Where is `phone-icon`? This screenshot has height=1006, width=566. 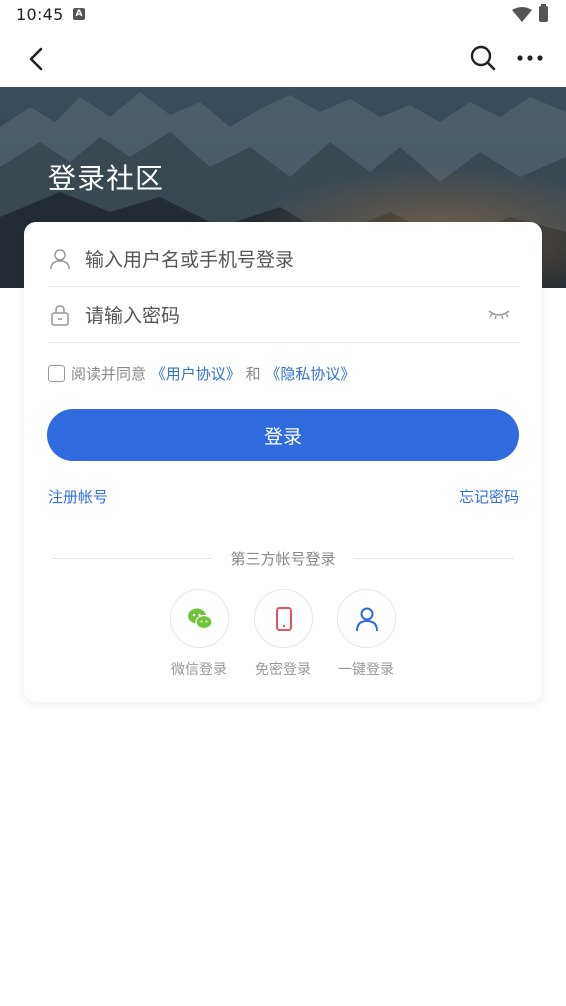
phone-icon is located at coordinates (283, 619).